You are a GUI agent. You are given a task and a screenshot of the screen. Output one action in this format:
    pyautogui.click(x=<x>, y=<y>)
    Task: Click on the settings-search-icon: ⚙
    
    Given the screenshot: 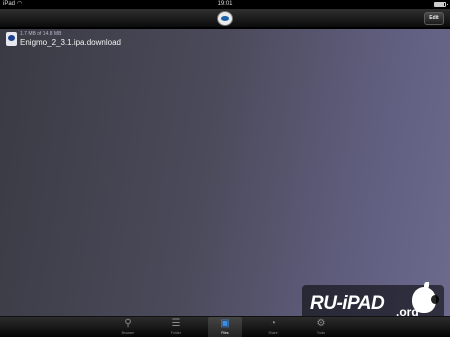 What is the action you would take?
    pyautogui.click(x=321, y=323)
    